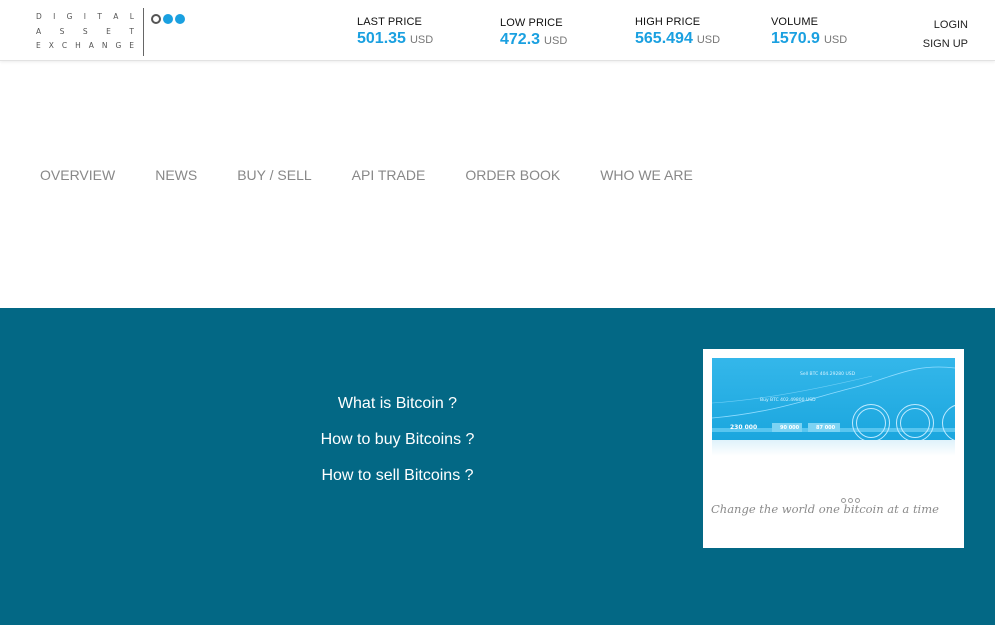 This screenshot has height=625, width=995. I want to click on stat-low-price: LOW PRICE 472.3 USD, so click(533, 33).